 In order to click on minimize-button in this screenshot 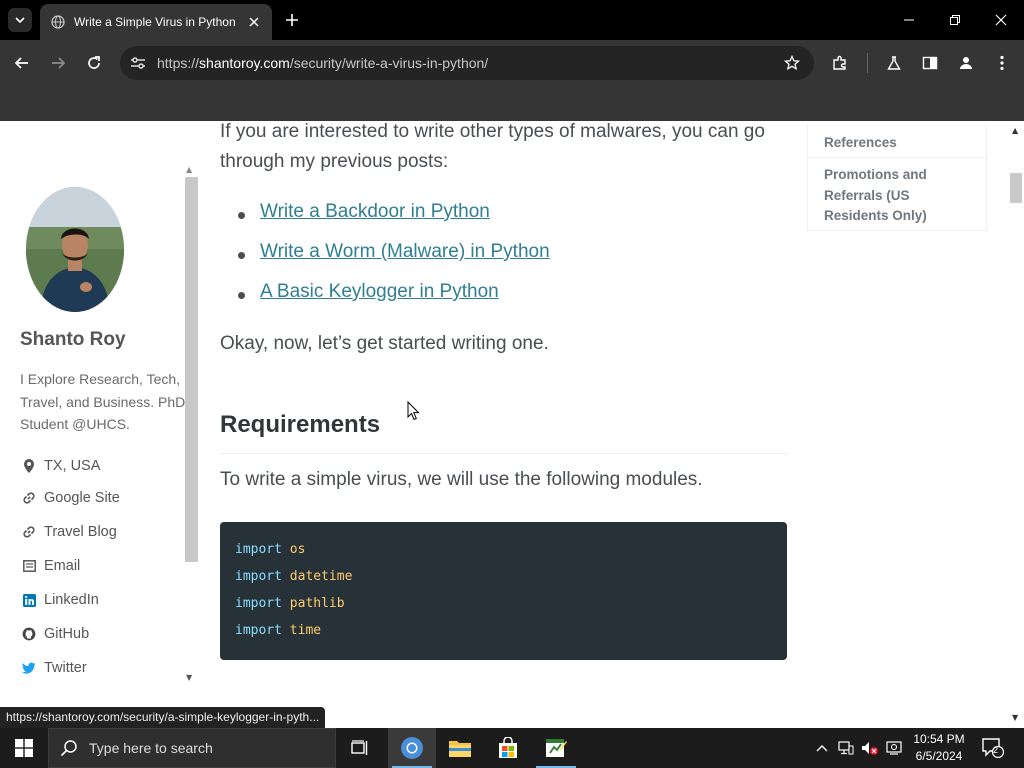, I will do `click(909, 20)`.